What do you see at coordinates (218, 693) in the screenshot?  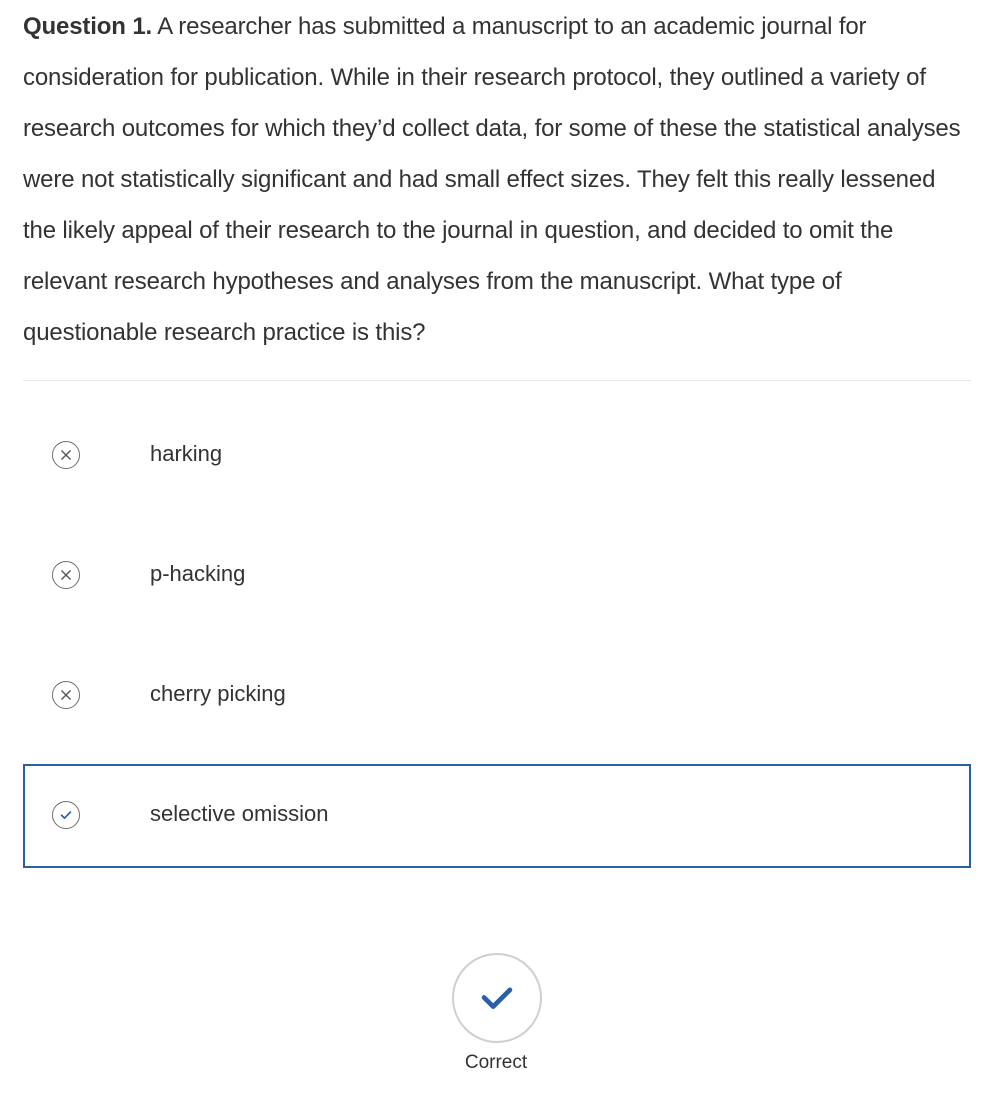 I see `answer-option-label: cherry picking` at bounding box center [218, 693].